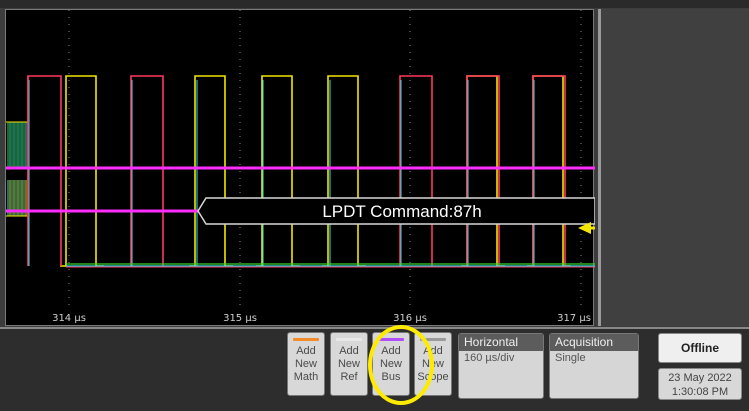  Describe the element at coordinates (349, 339) in the screenshot. I see `ref-color-bar` at that location.